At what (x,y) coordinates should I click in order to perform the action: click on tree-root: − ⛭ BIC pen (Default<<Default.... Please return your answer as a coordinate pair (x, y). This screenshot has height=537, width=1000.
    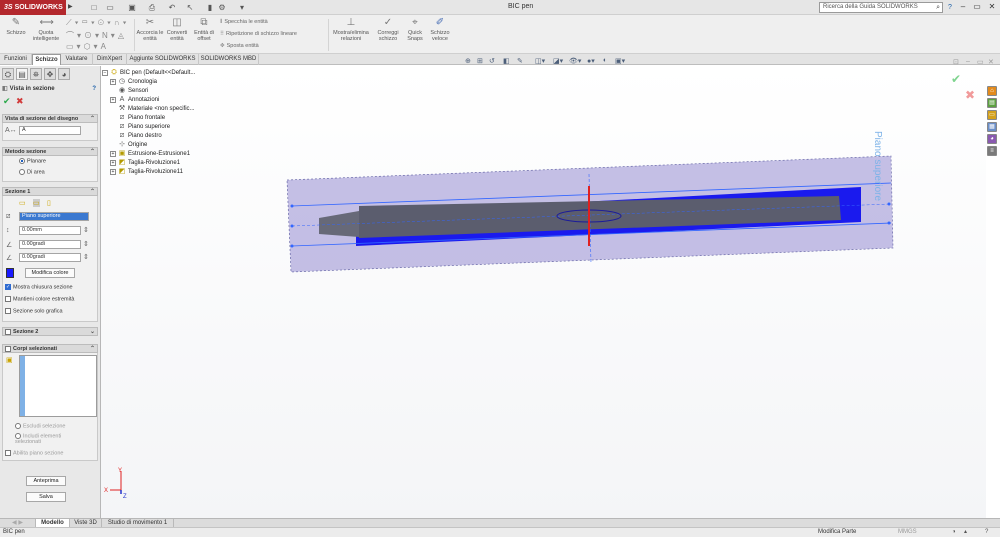
    Looking at the image, I should click on (148, 72).